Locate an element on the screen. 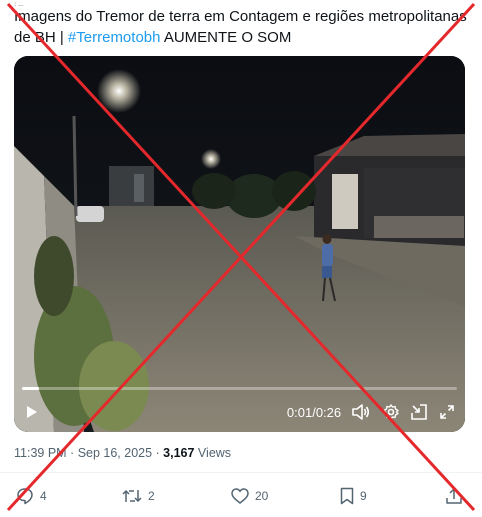 The width and height of the screenshot is (482, 517). video-progress-bar is located at coordinates (239, 388).